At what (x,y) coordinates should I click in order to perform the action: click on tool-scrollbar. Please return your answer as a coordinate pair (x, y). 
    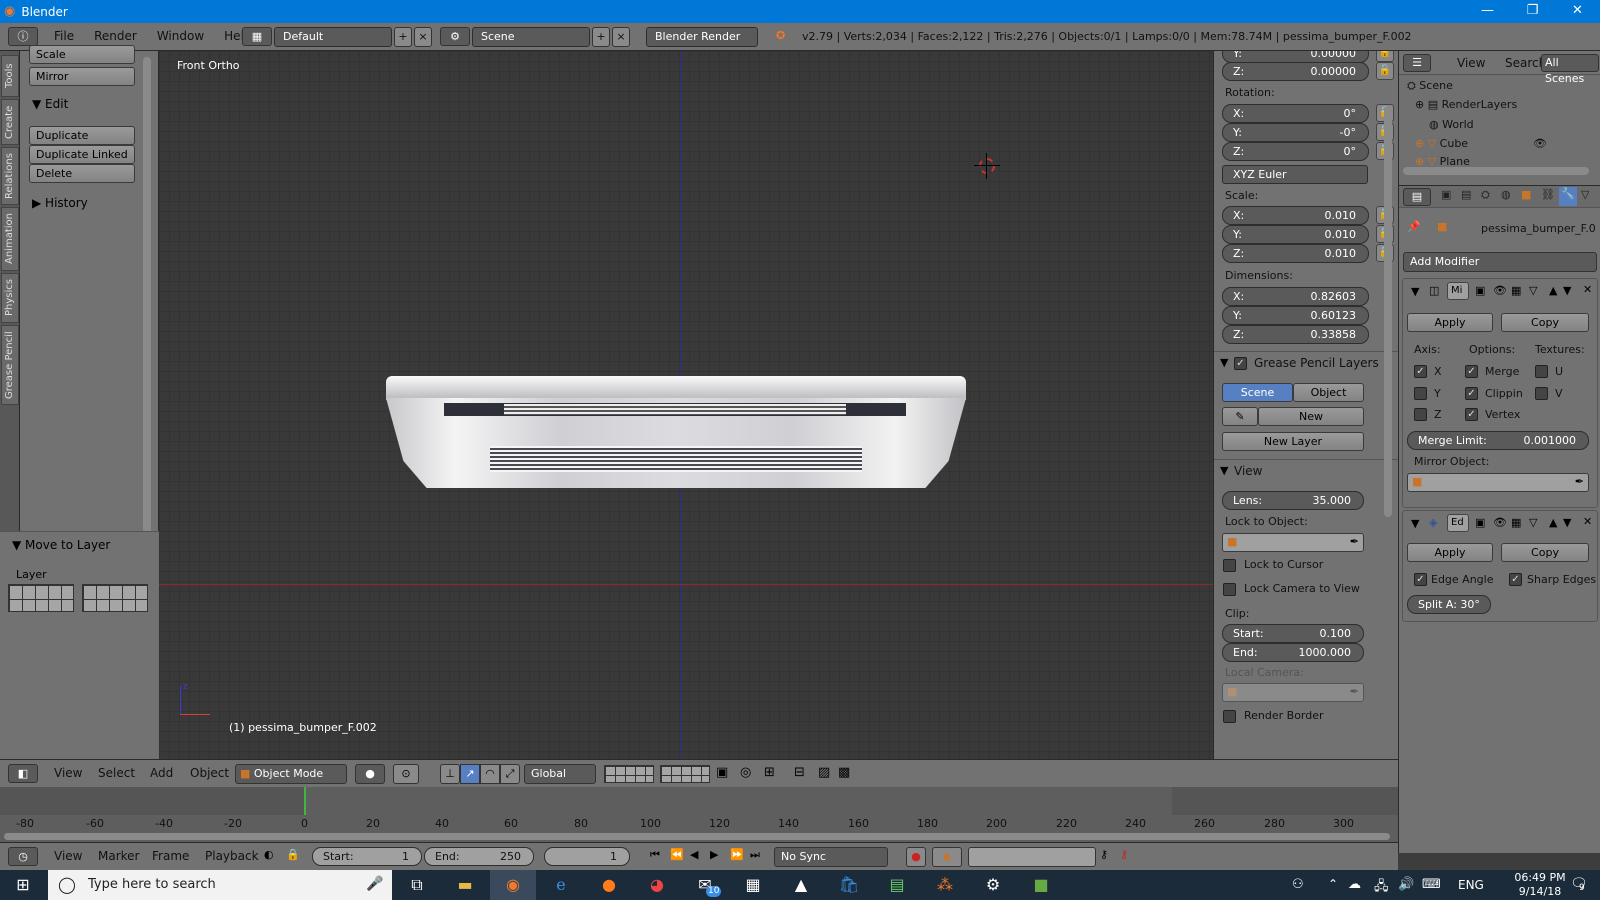
    Looking at the image, I should click on (147, 296).